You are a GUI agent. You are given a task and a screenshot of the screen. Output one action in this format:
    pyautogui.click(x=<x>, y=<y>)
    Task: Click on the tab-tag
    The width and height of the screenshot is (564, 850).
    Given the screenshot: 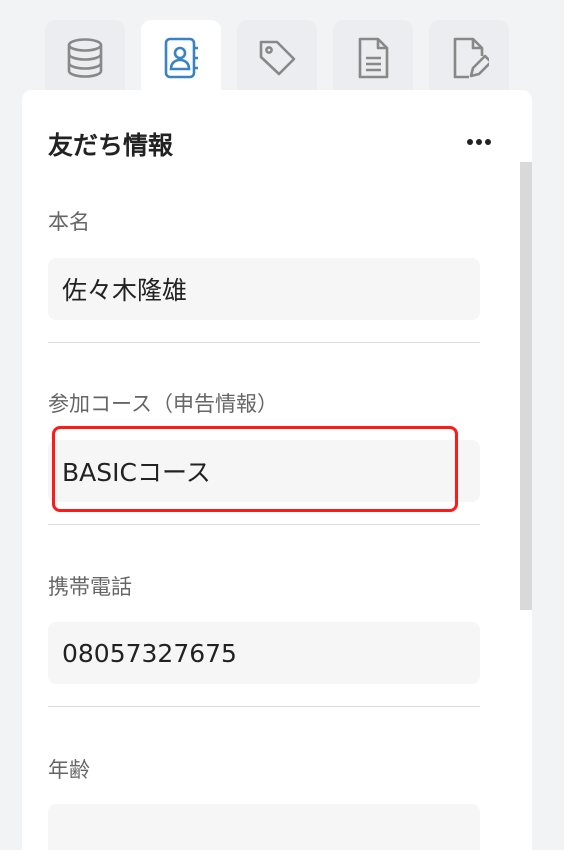 What is the action you would take?
    pyautogui.click(x=277, y=58)
    